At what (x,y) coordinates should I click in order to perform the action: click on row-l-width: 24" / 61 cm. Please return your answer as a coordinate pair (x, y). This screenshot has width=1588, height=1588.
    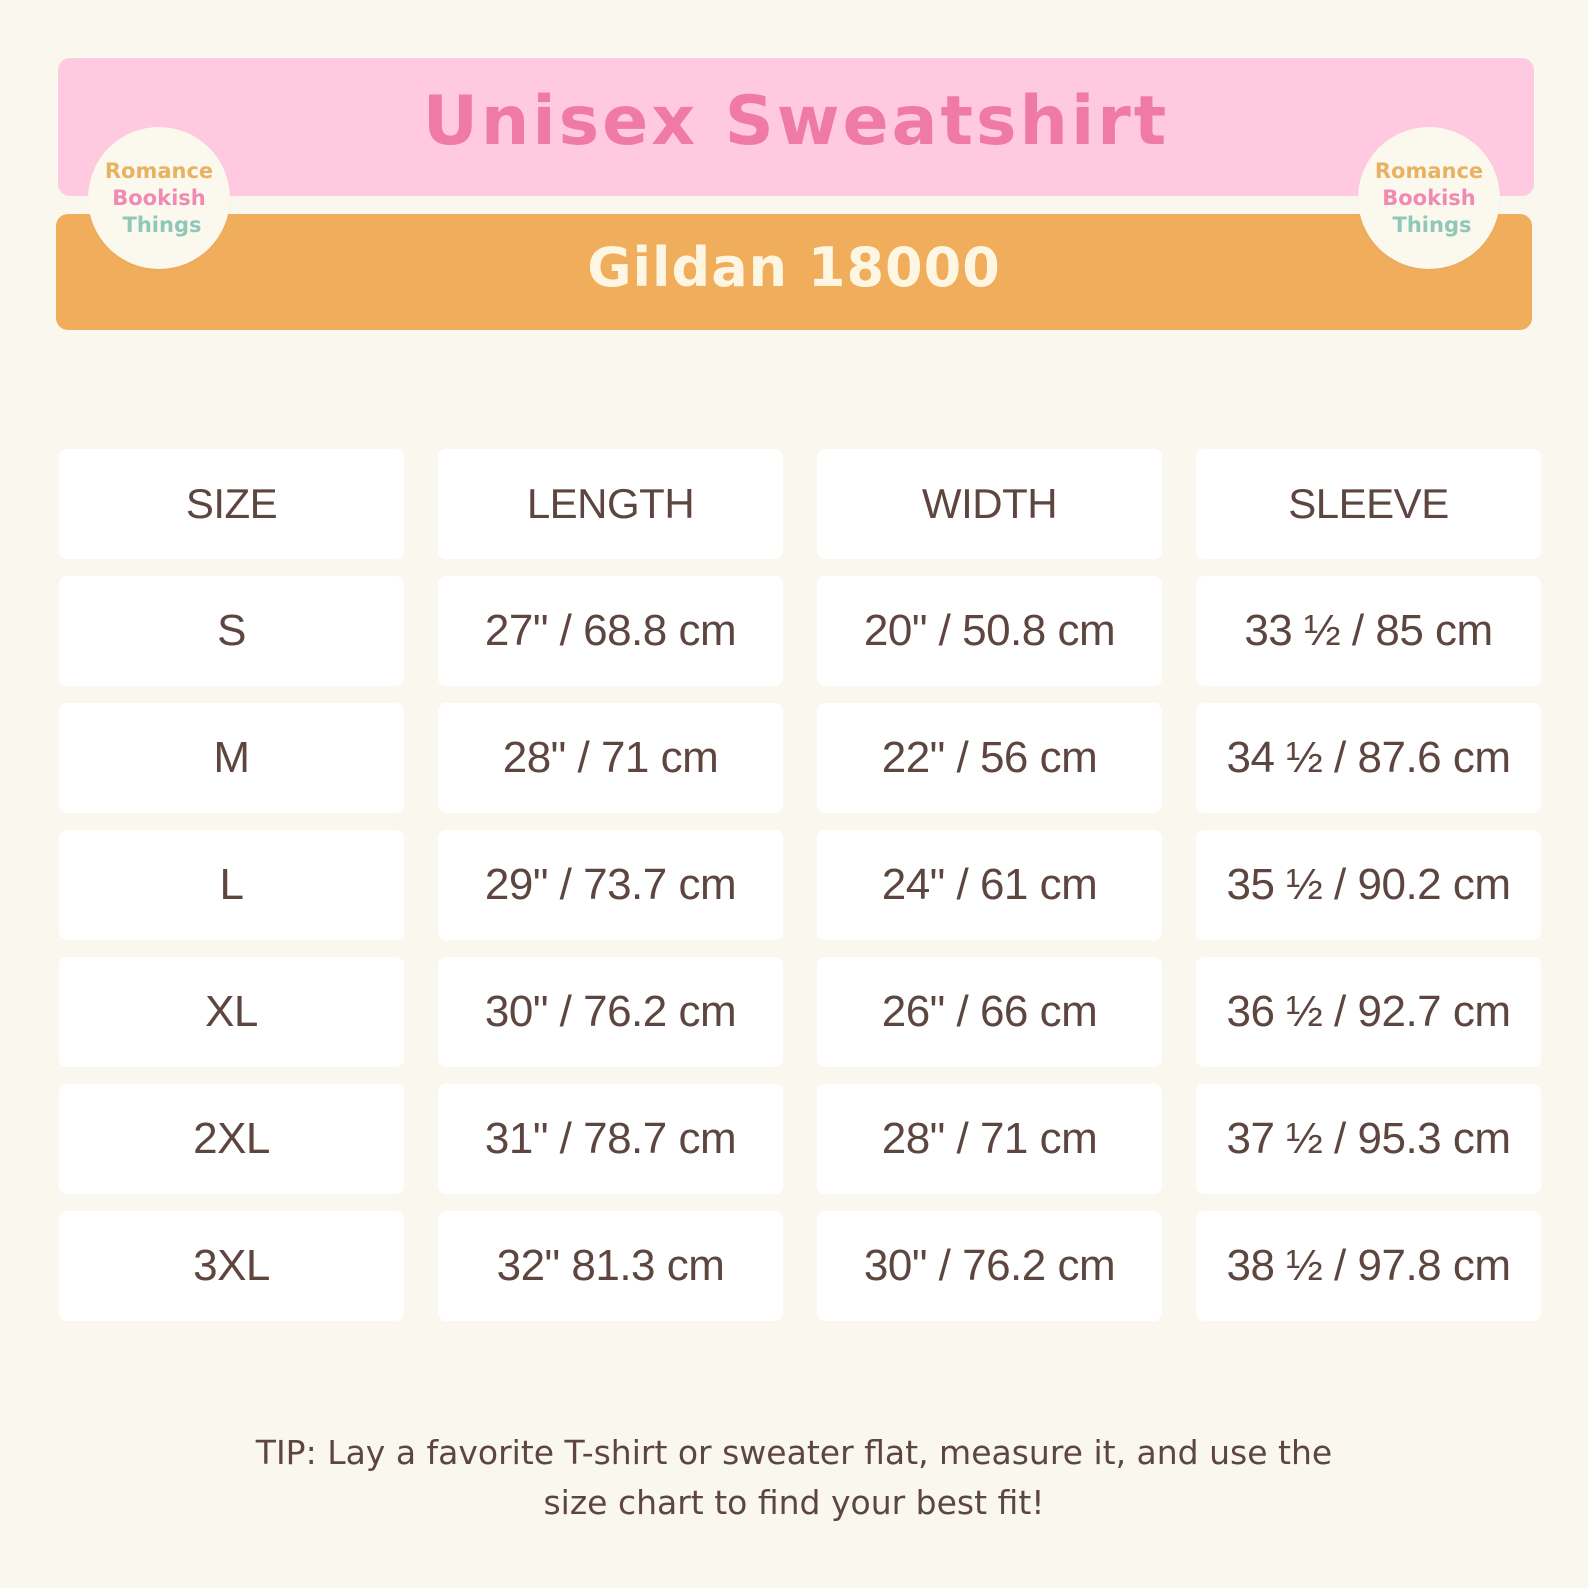
    Looking at the image, I should click on (989, 885).